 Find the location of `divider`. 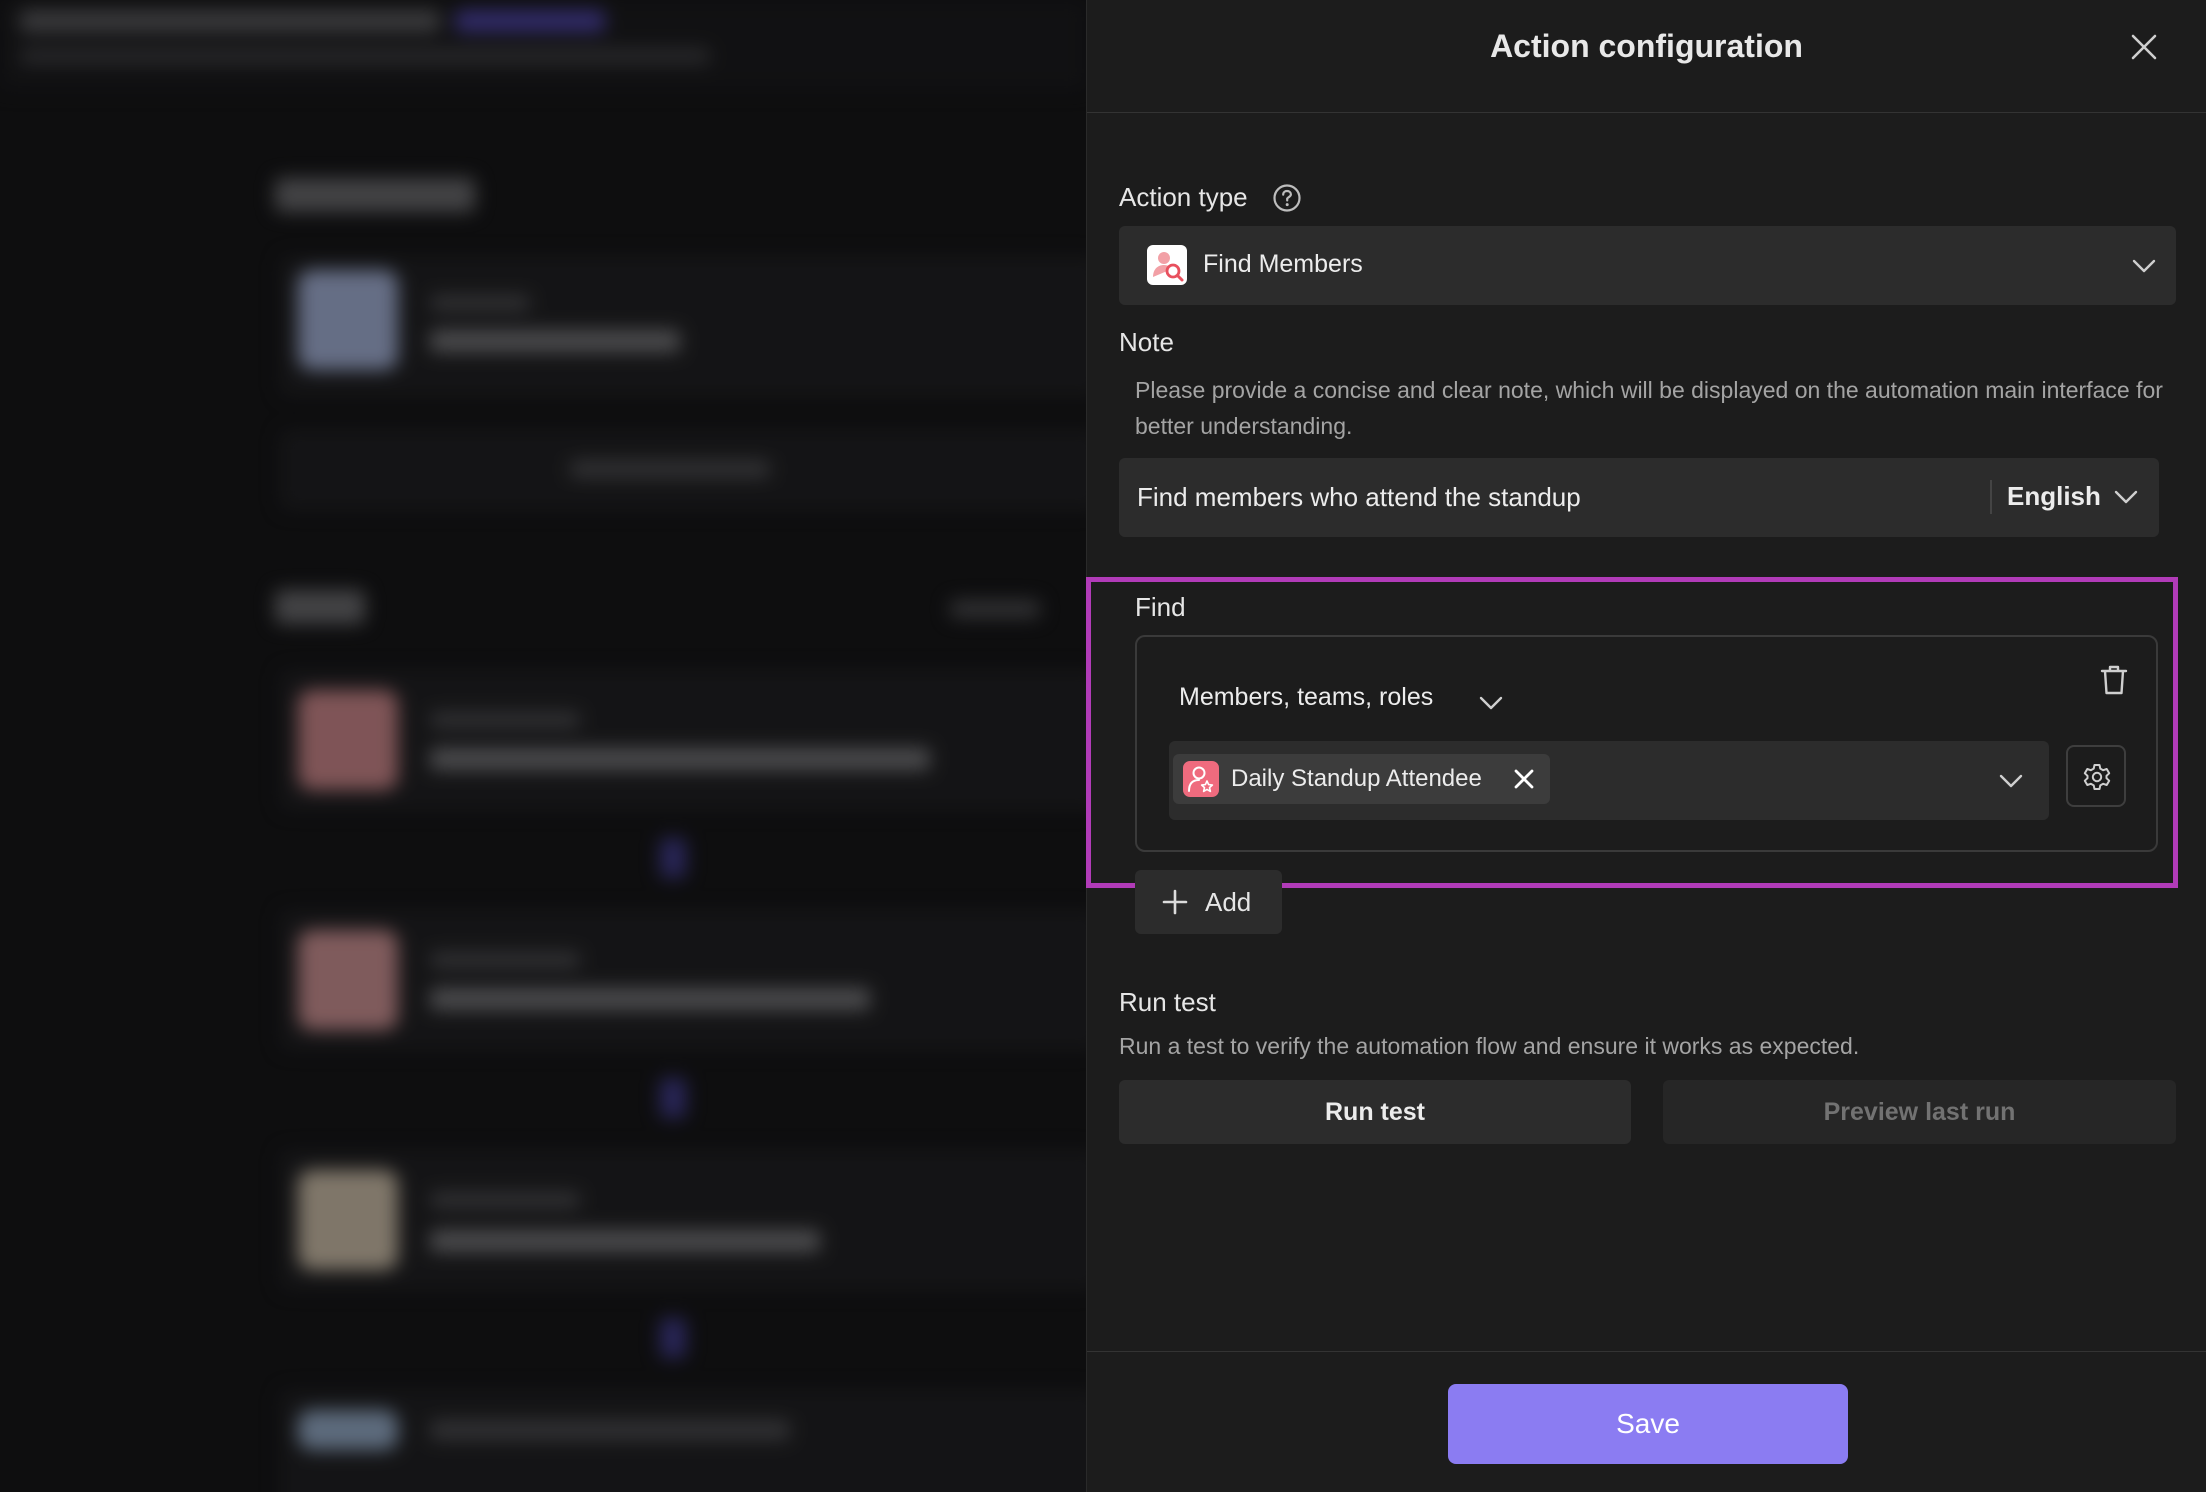

divider is located at coordinates (1991, 497).